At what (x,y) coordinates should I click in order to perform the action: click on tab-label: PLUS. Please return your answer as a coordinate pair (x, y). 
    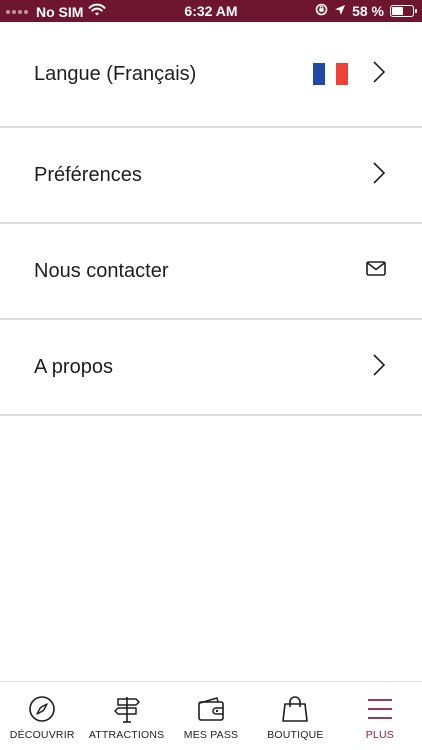
    Looking at the image, I should click on (379, 735).